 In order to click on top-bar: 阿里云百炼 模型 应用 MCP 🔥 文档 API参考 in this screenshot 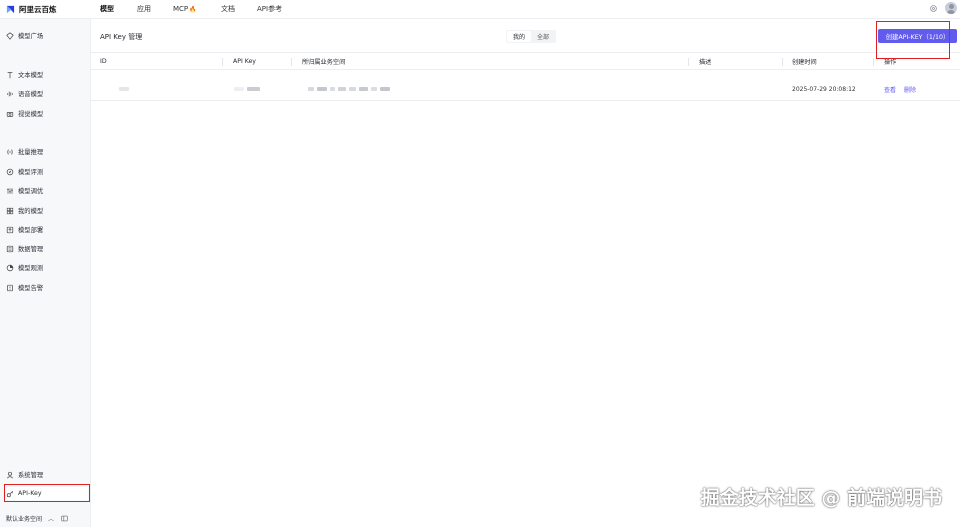, I will do `click(480, 9)`.